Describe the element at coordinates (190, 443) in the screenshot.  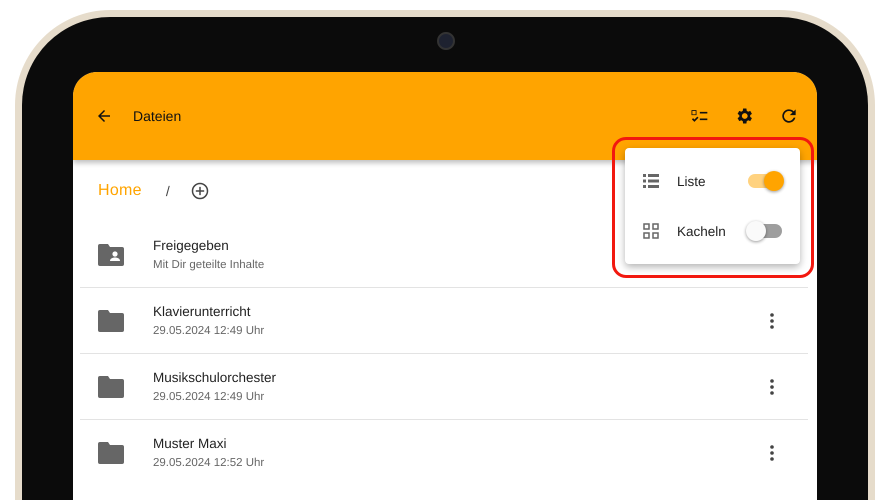
I see `folder-name: Muster Maxi` at that location.